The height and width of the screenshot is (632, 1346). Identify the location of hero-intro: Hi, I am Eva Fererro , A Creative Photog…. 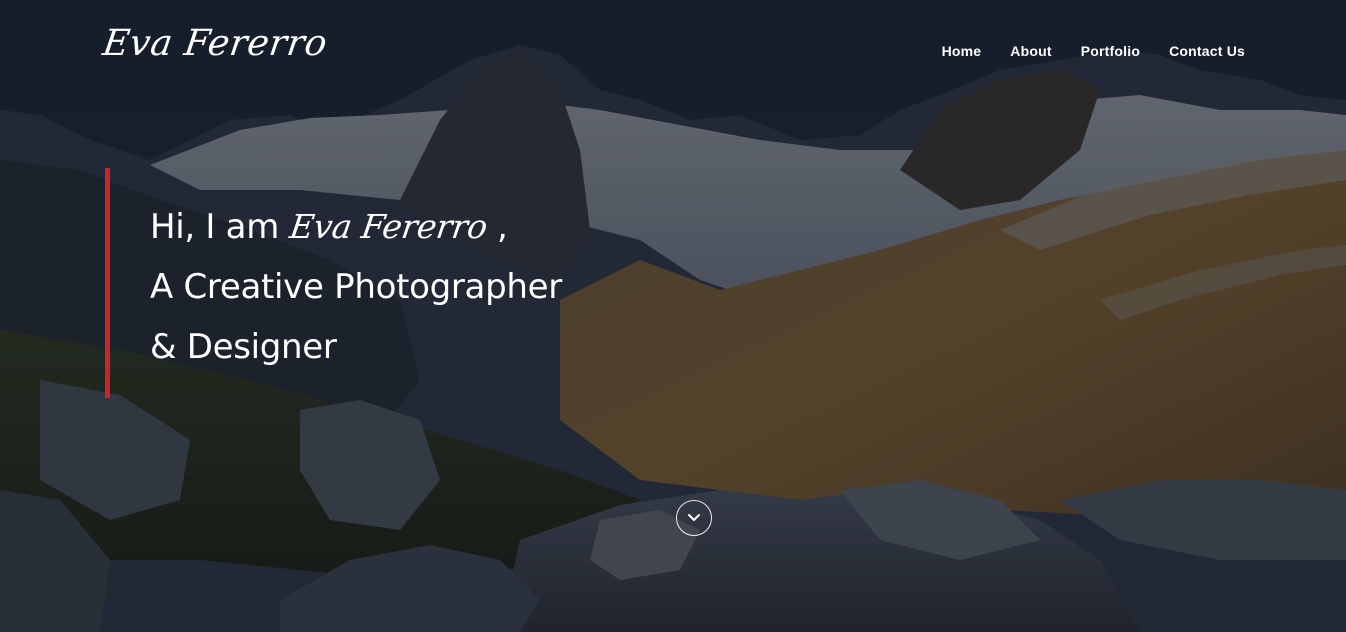
(356, 287).